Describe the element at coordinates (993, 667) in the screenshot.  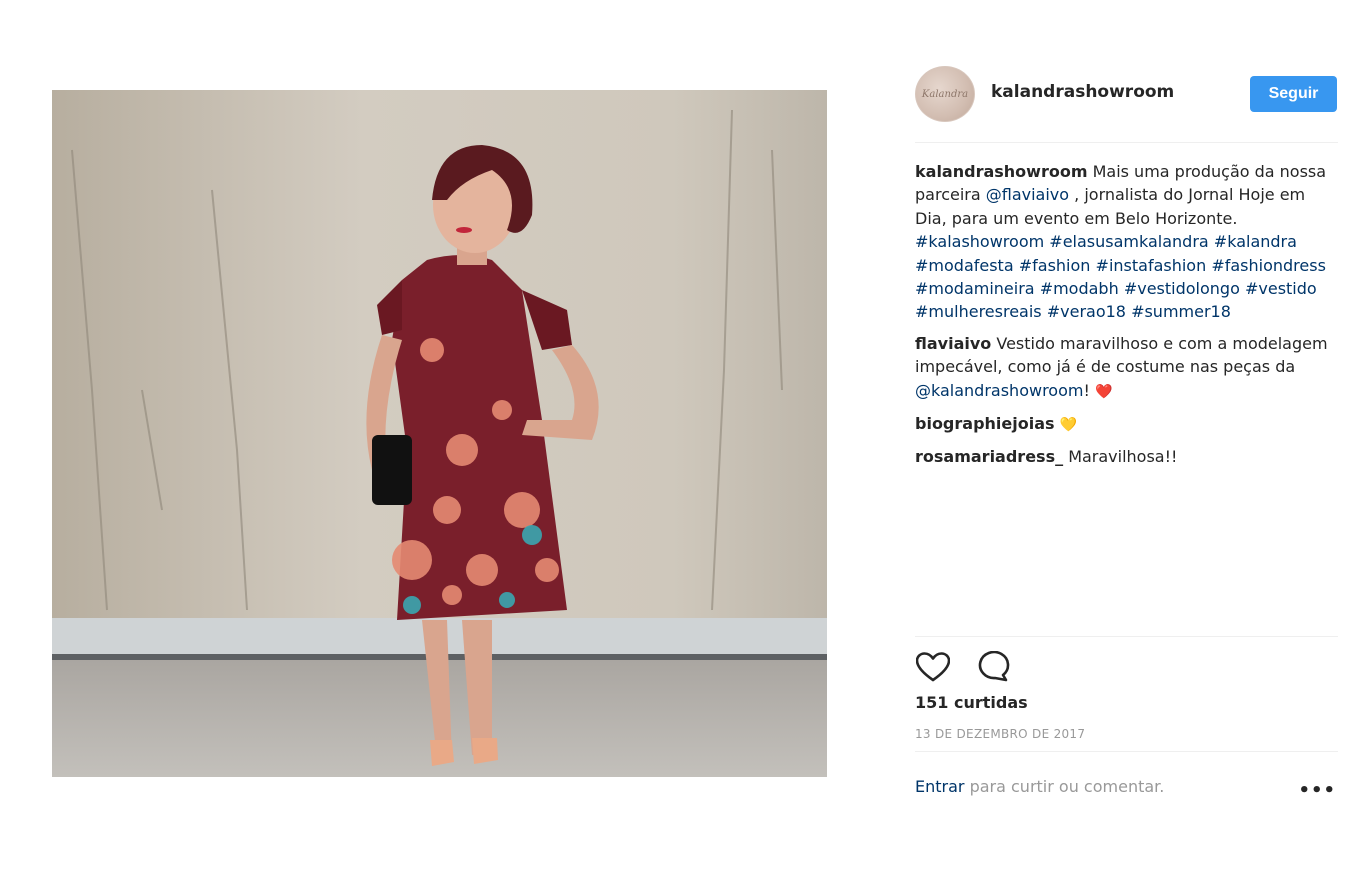
I see `comment-icon` at that location.